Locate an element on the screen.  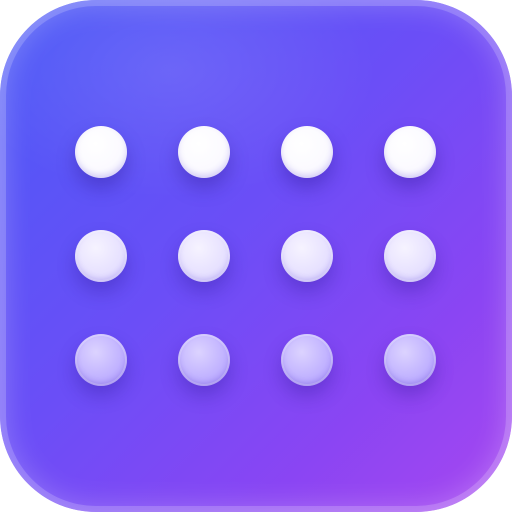
dot-row3-col2 is located at coordinates (204, 360).